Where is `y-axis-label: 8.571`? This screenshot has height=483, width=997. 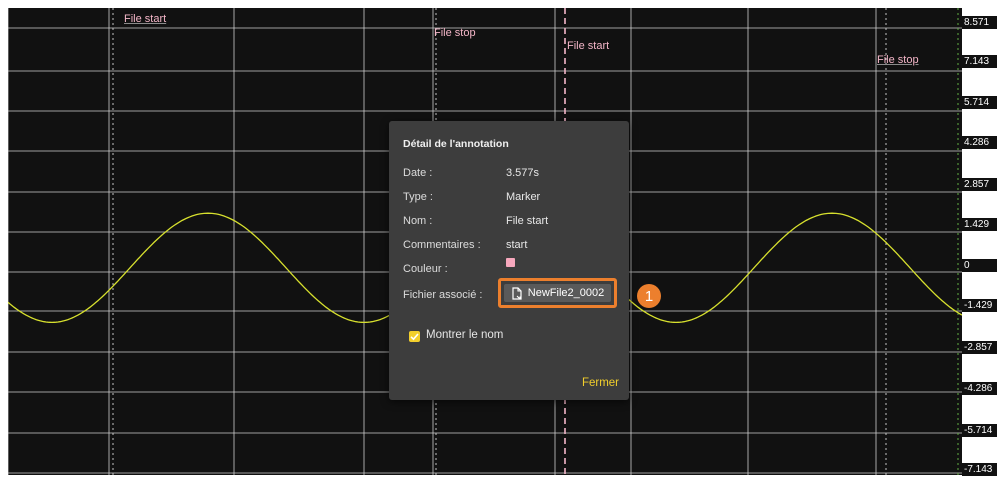 y-axis-label: 8.571 is located at coordinates (979, 22).